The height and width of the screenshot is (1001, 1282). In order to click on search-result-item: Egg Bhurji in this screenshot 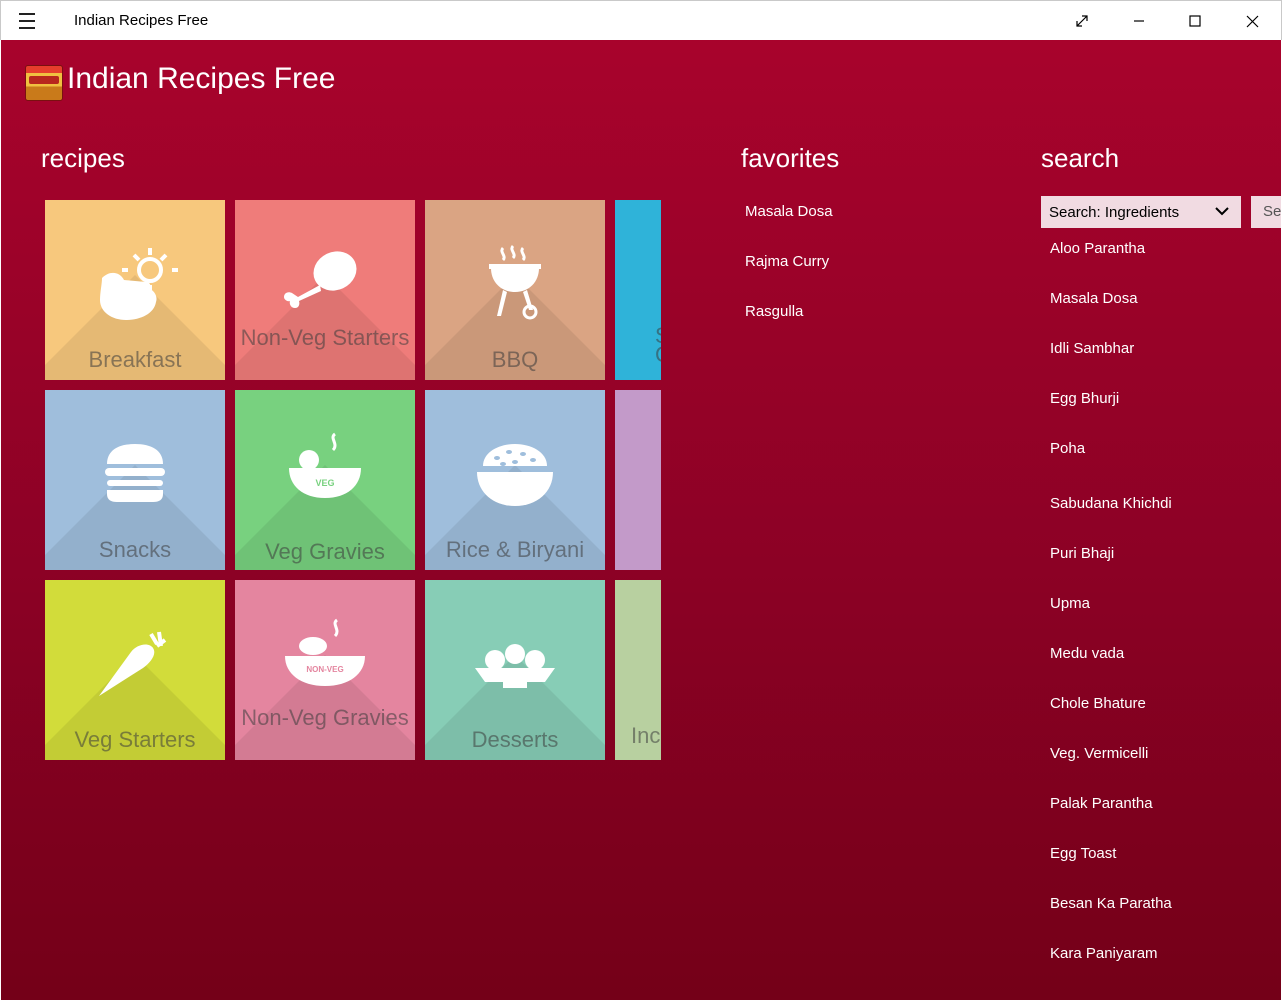, I will do `click(1084, 398)`.